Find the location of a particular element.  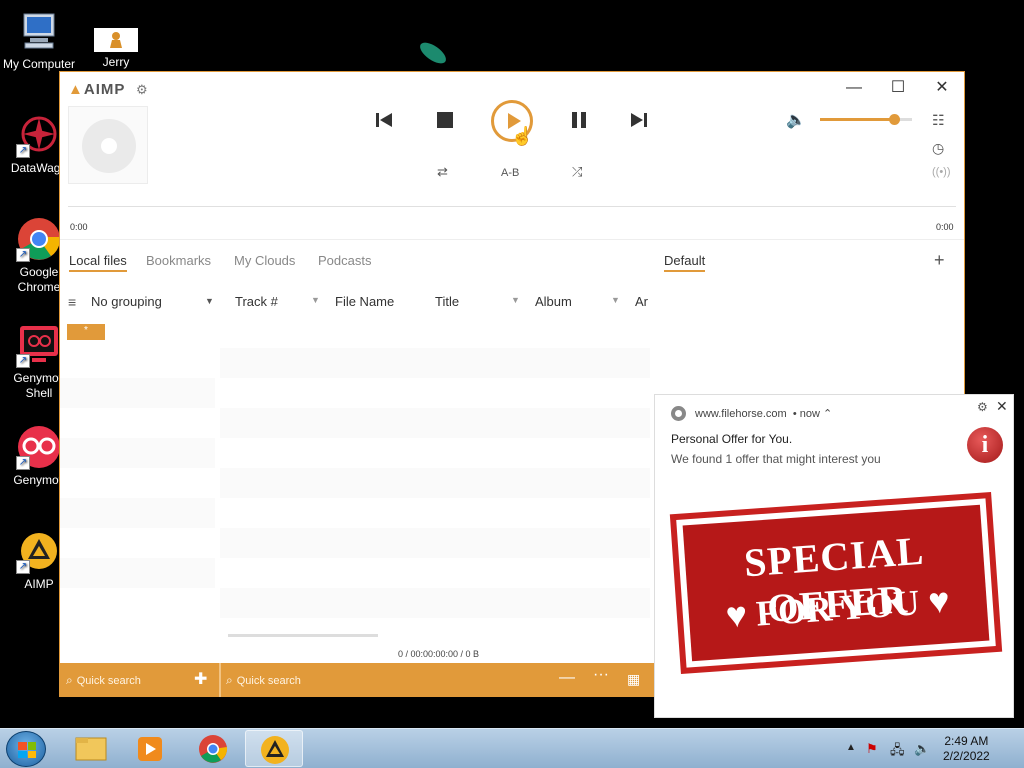

horizontal-scrollbar is located at coordinates (303, 635).